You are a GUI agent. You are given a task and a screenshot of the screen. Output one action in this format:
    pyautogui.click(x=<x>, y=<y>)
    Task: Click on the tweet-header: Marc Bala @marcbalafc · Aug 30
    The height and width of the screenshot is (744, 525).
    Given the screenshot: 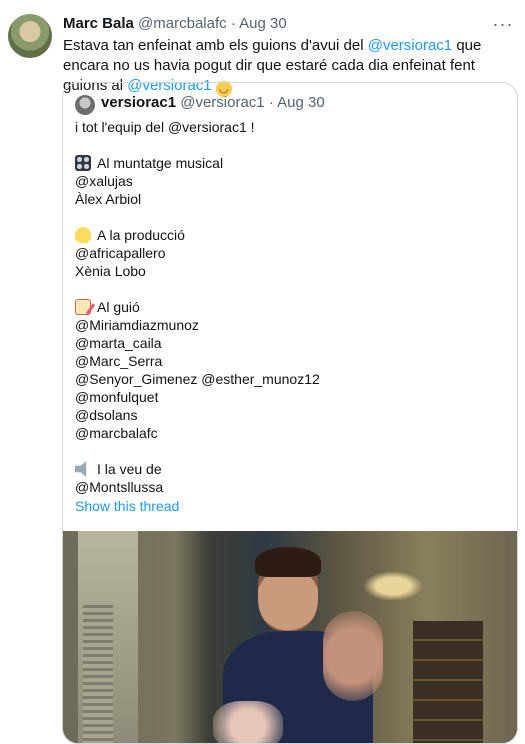 What is the action you would take?
    pyautogui.click(x=175, y=24)
    